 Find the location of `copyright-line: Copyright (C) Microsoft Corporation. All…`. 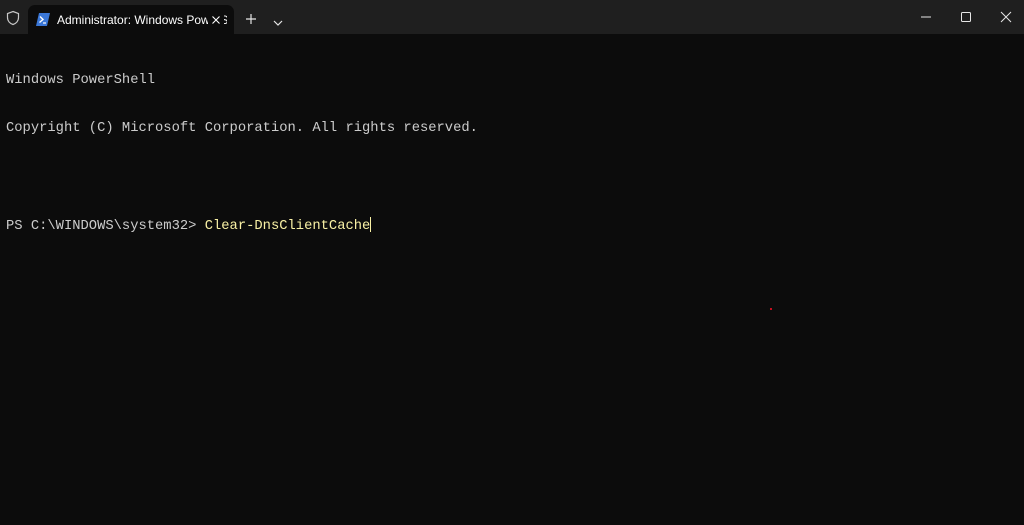

copyright-line: Copyright (C) Microsoft Corporation. All… is located at coordinates (242, 128).